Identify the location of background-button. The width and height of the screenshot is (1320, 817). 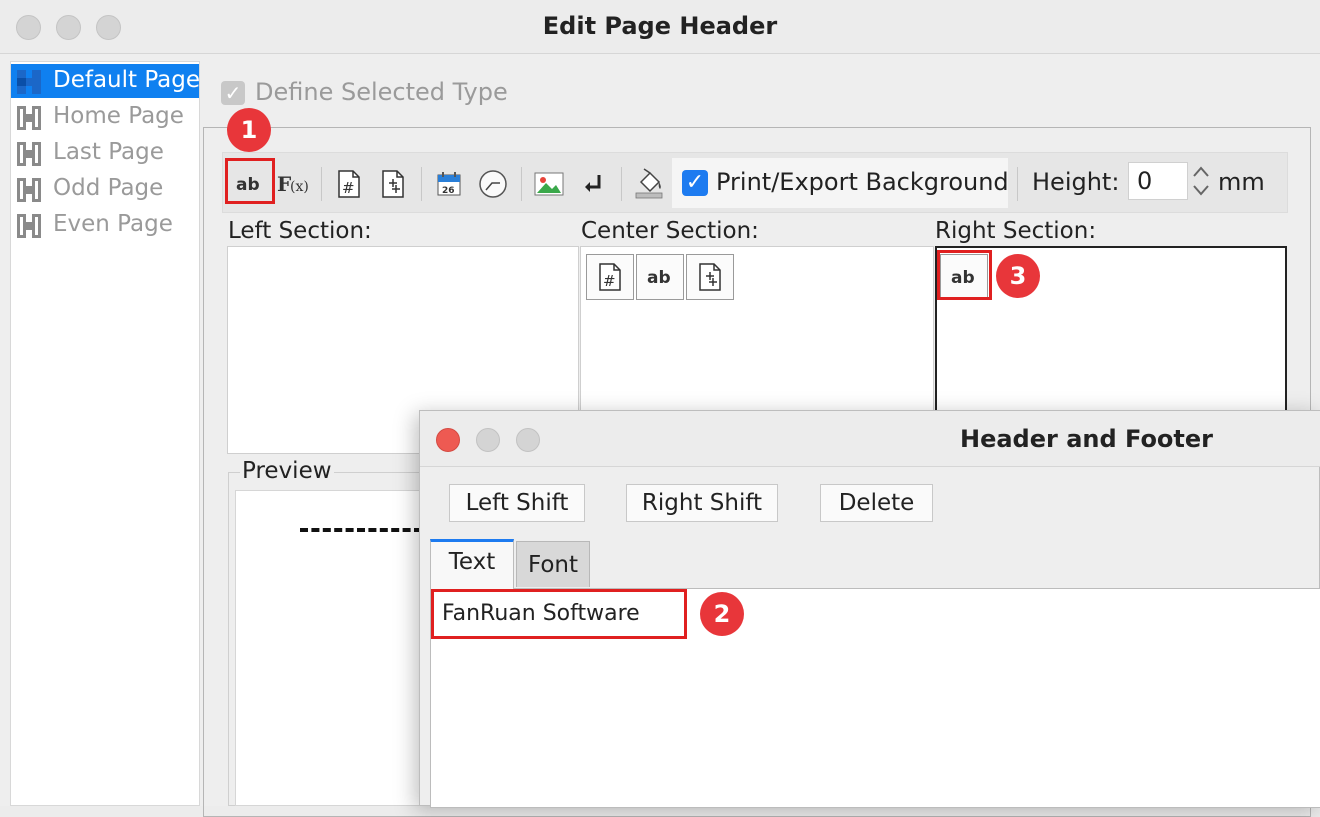
(649, 184).